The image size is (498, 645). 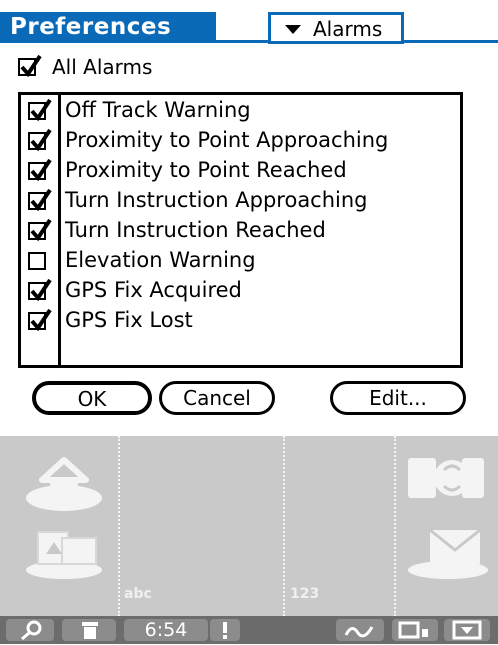 I want to click on list-item: Proximity to Point Approaching, so click(x=241, y=140).